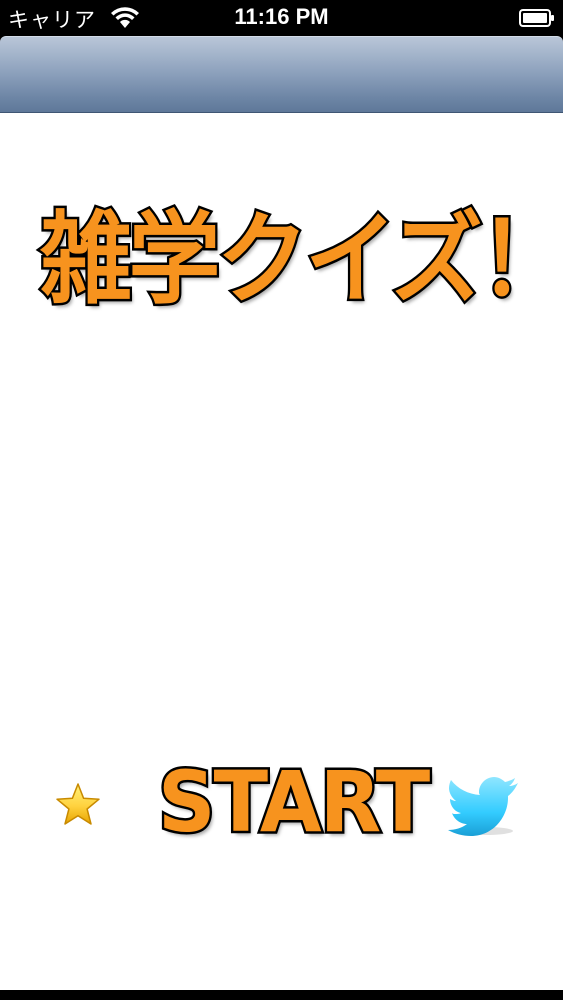 This screenshot has width=563, height=1000. I want to click on status-time: 11:16 PM, so click(281, 16).